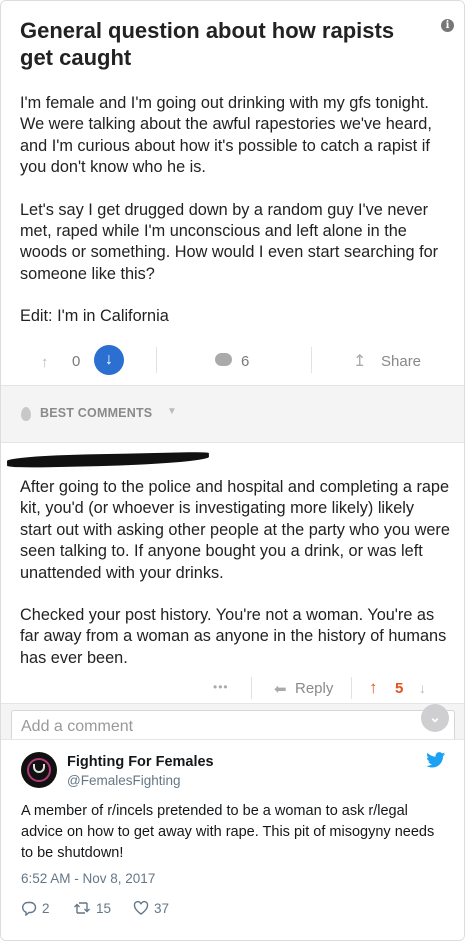  I want to click on like-count: 37, so click(162, 908).